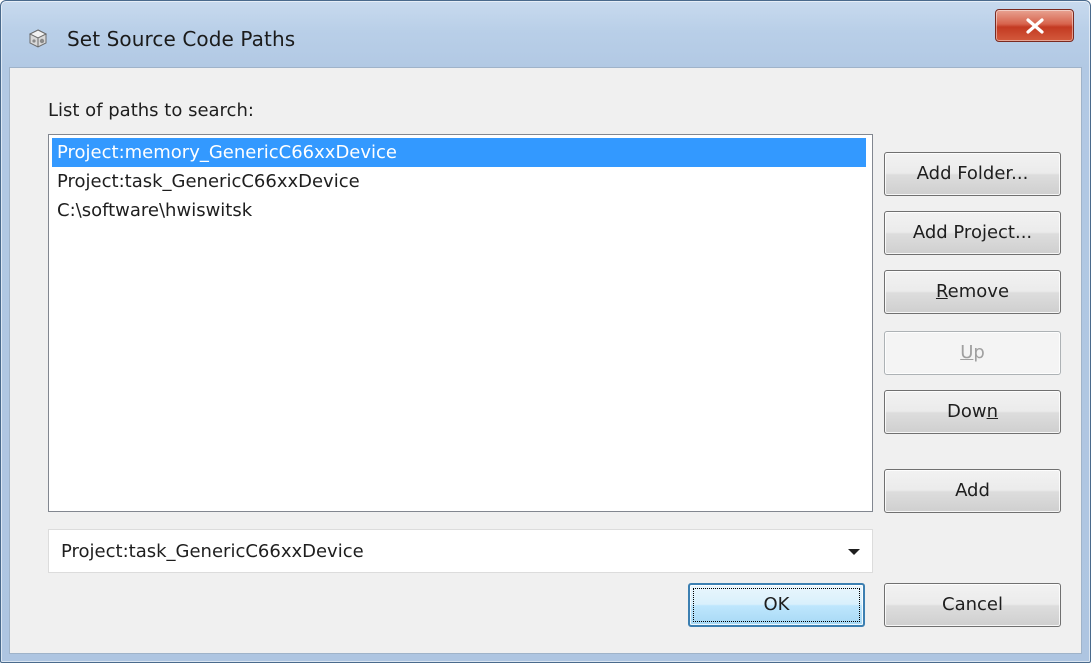 Image resolution: width=1091 pixels, height=663 pixels. I want to click on combo-value: Project:task_GenericC66xxDevice, so click(212, 551).